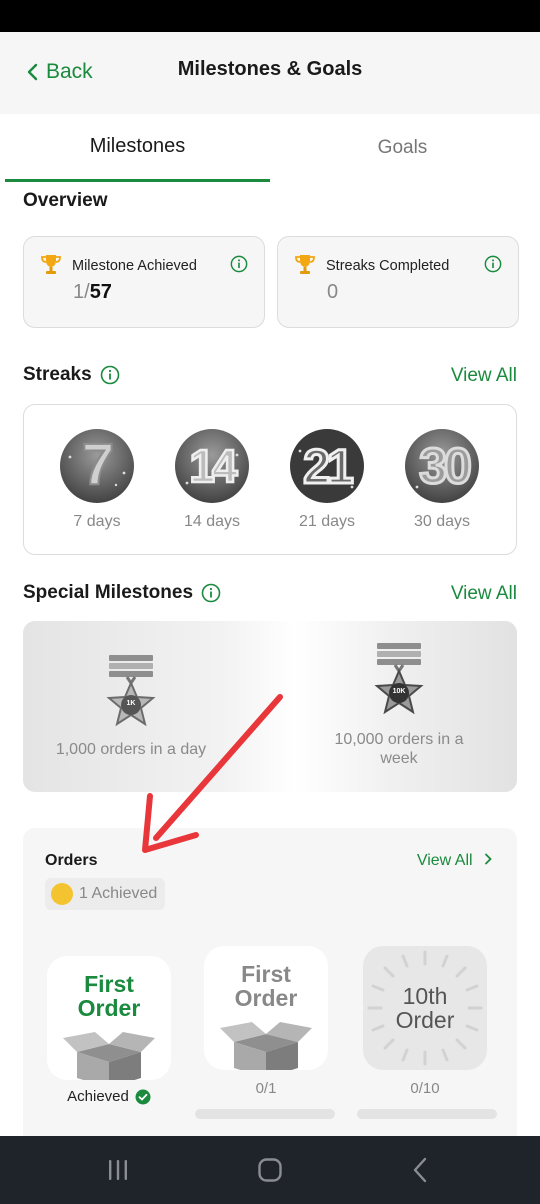 This screenshot has height=1204, width=540. Describe the element at coordinates (62, 894) in the screenshot. I see `party-face-icon` at that location.